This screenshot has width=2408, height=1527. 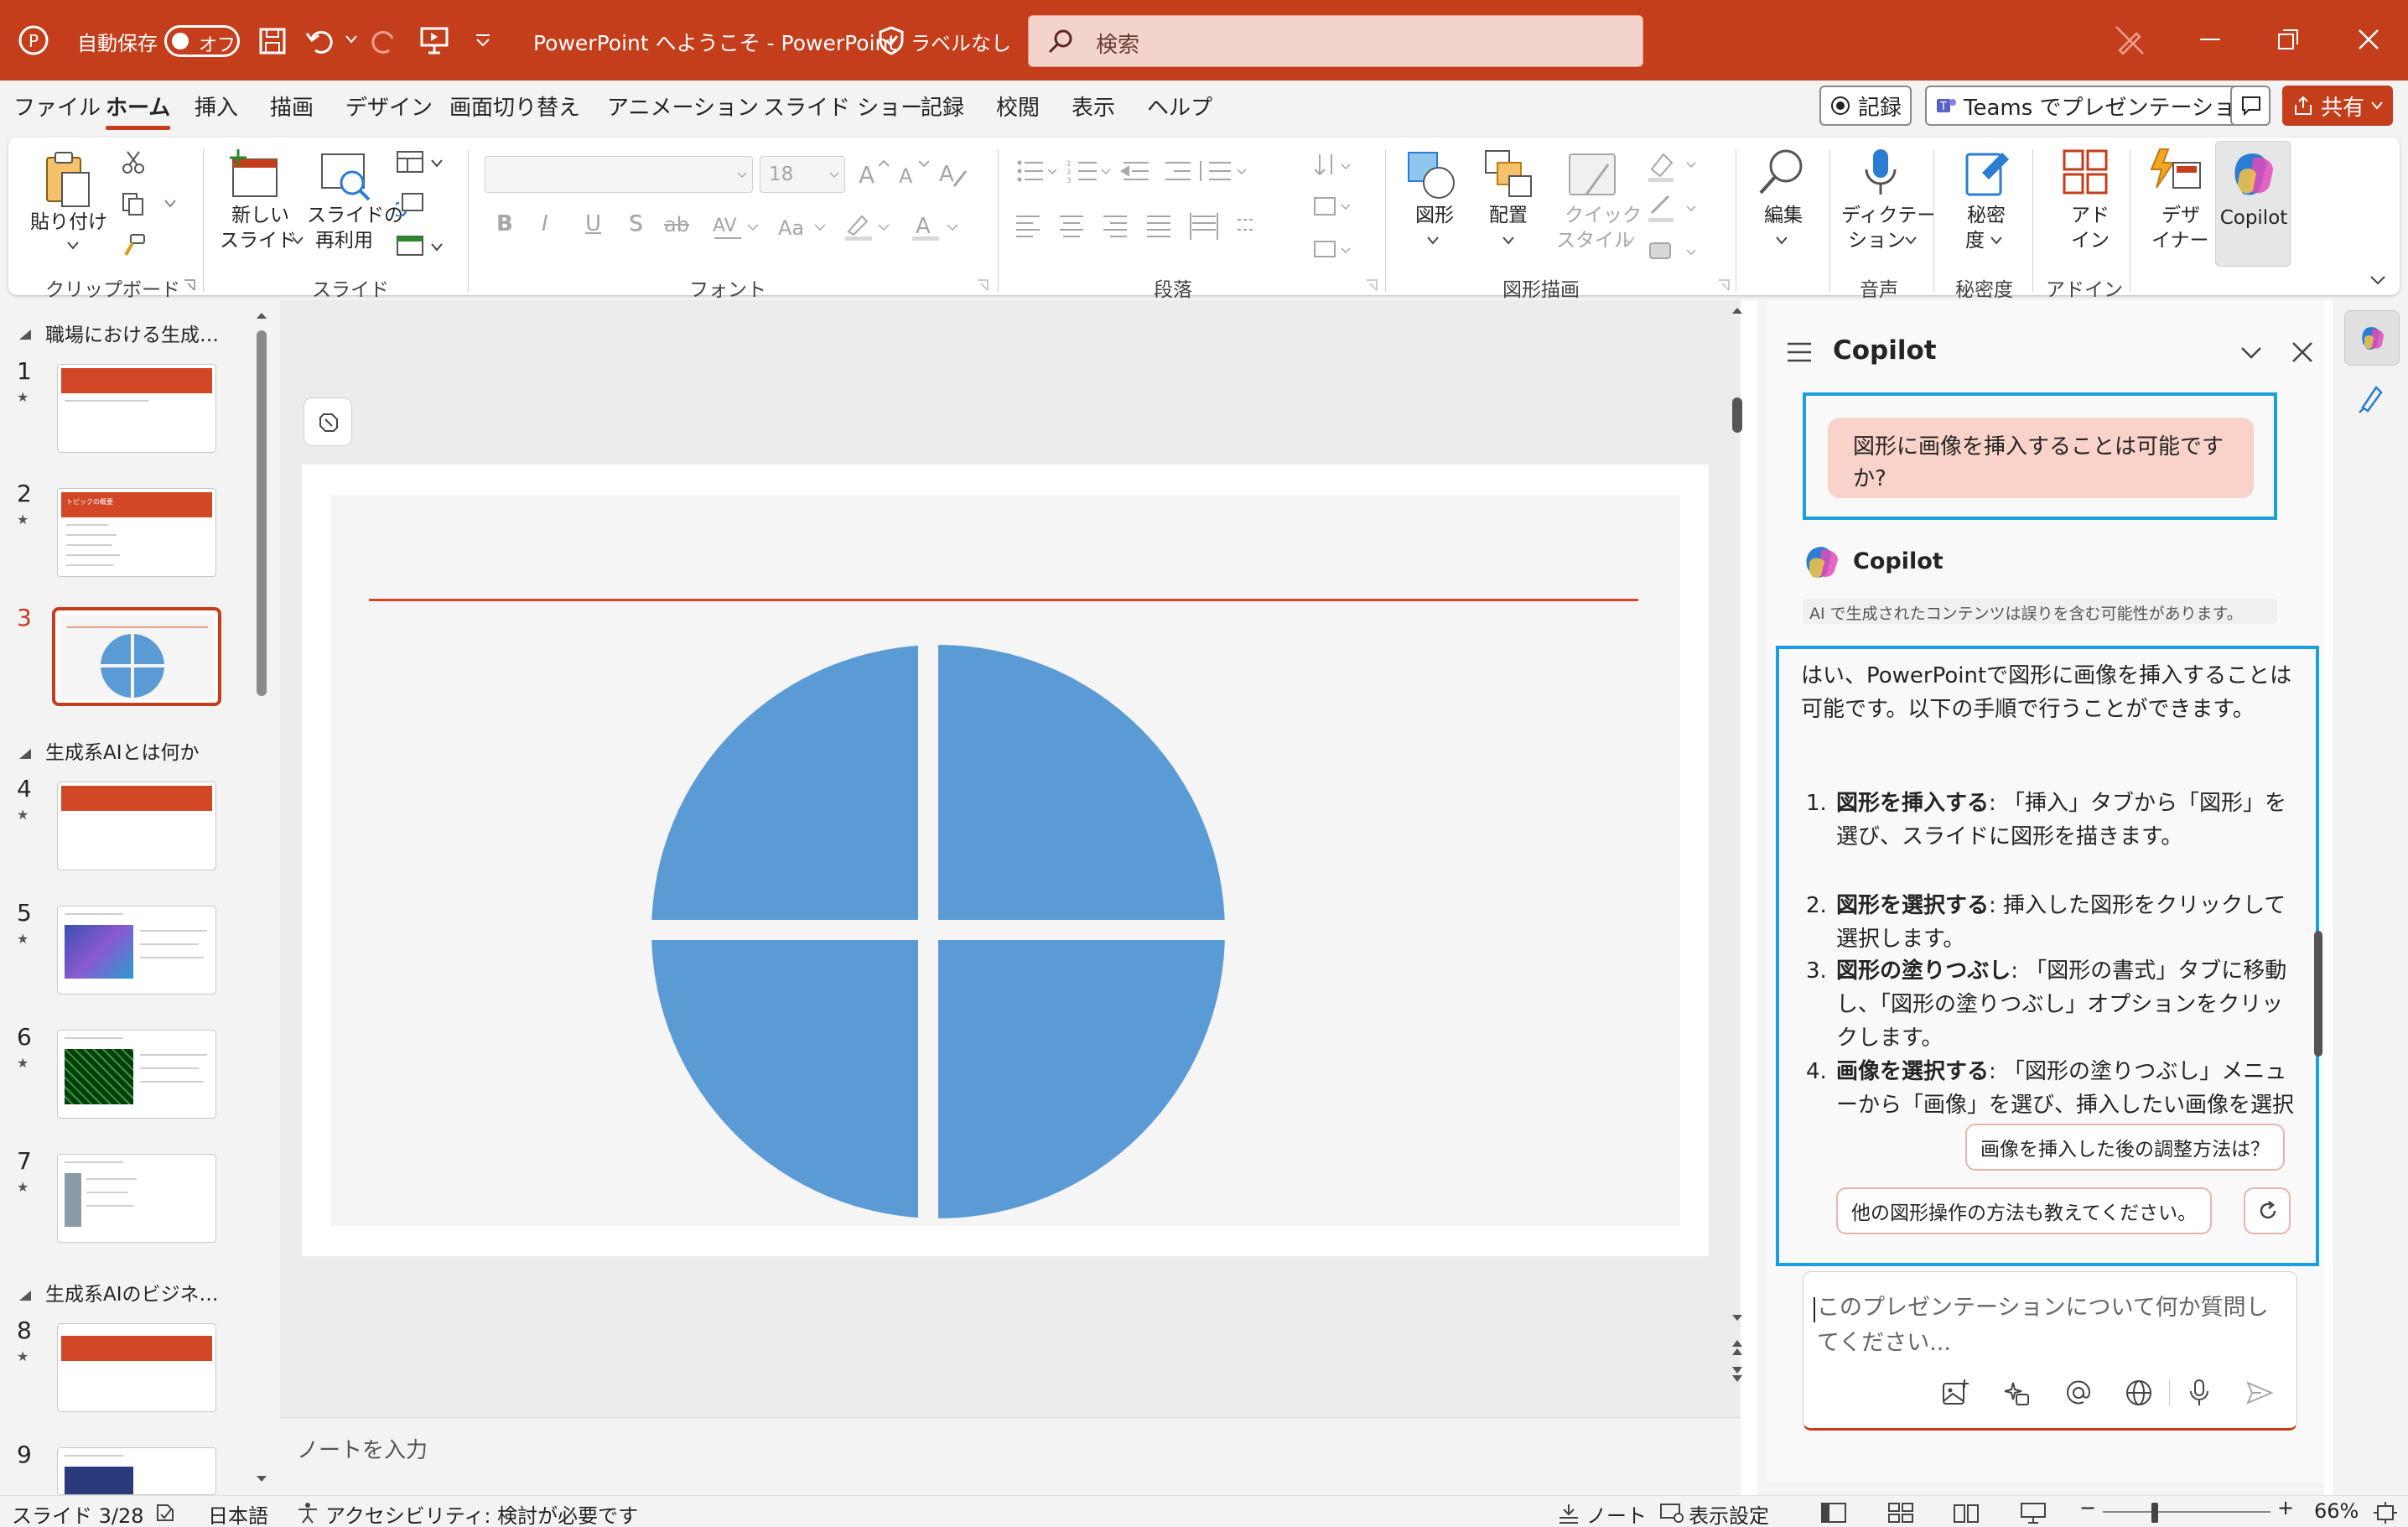 I want to click on shape-format-icons, so click(x=1674, y=212).